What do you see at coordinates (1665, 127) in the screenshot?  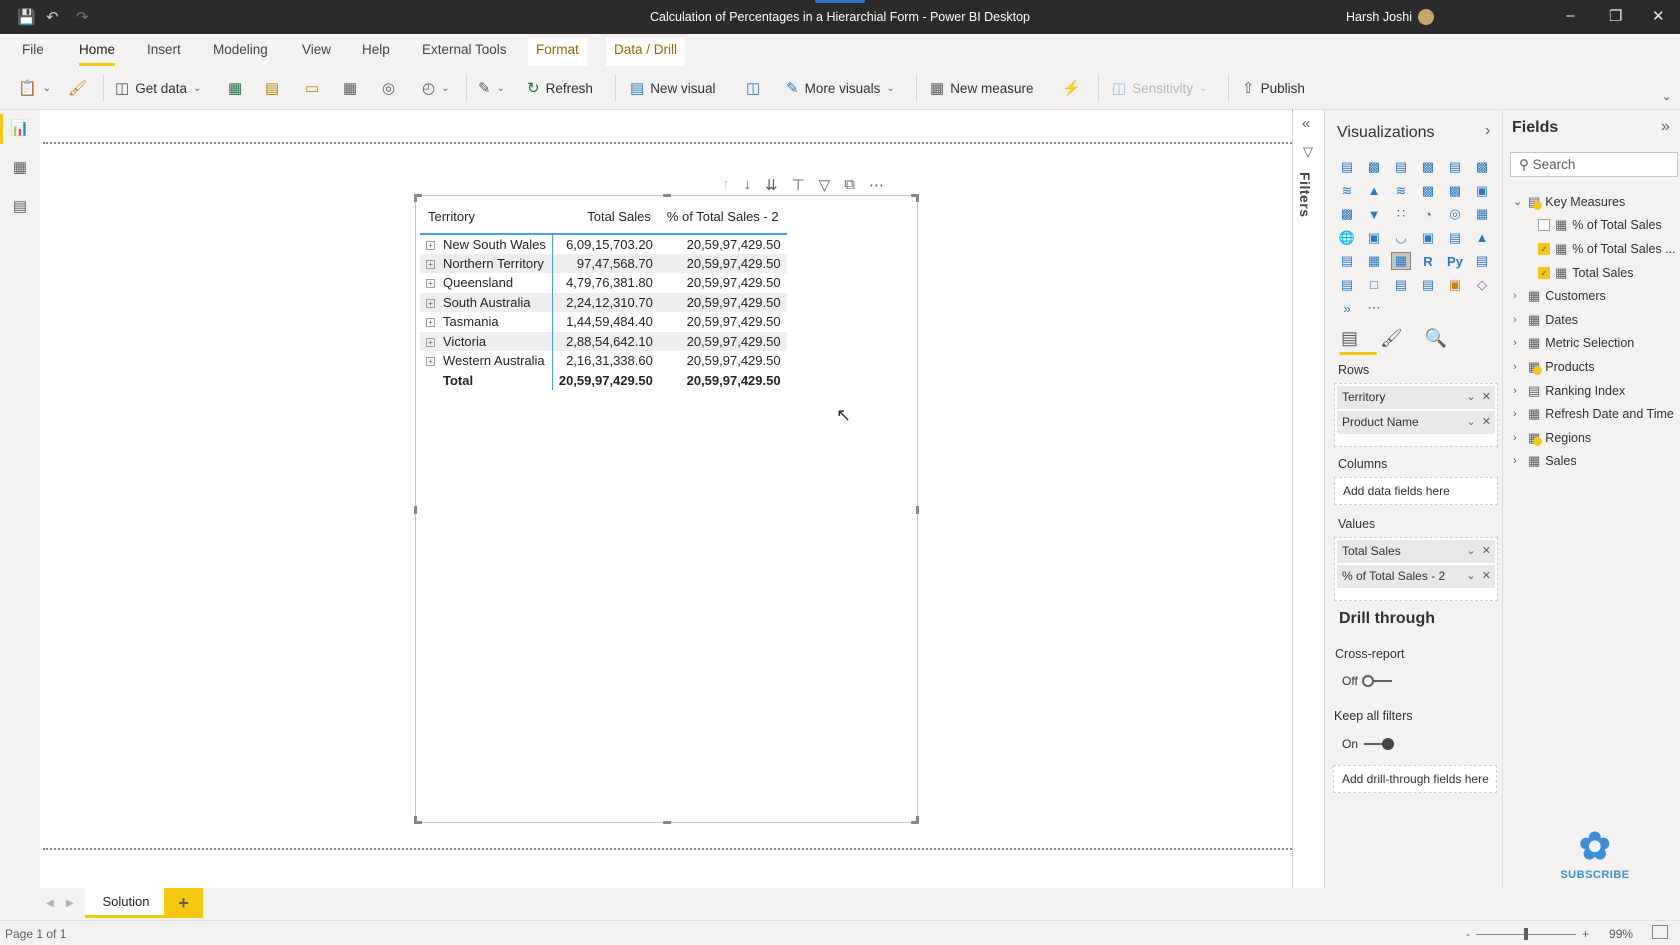 I see `collapse-fields-icon: »` at bounding box center [1665, 127].